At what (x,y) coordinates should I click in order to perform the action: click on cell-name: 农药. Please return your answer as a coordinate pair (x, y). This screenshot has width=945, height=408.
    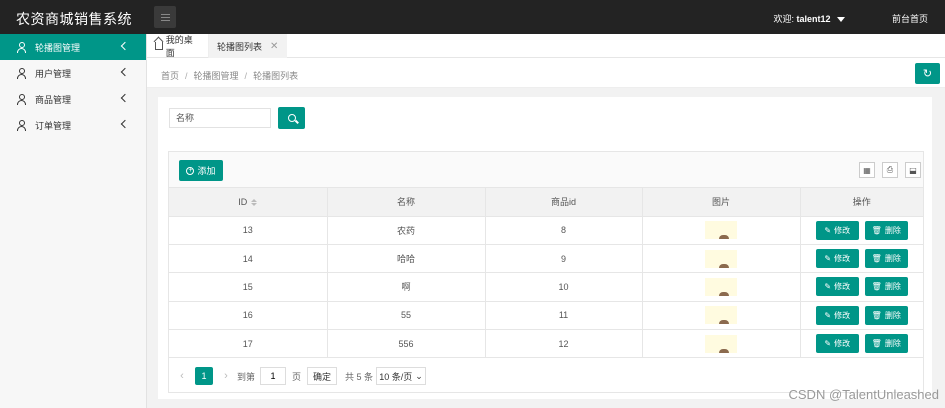
    Looking at the image, I should click on (406, 230).